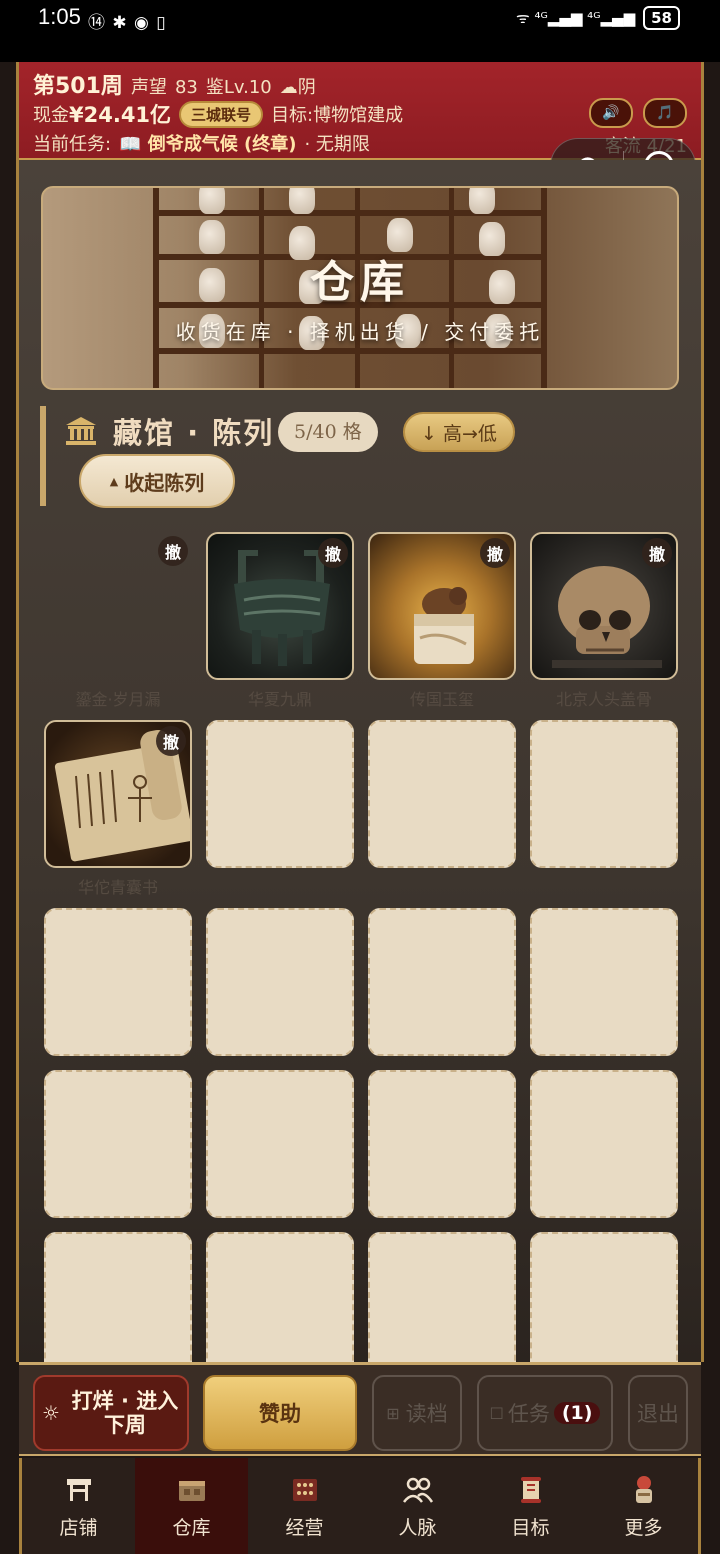  I want to click on task-count-badge: (1), so click(577, 1413).